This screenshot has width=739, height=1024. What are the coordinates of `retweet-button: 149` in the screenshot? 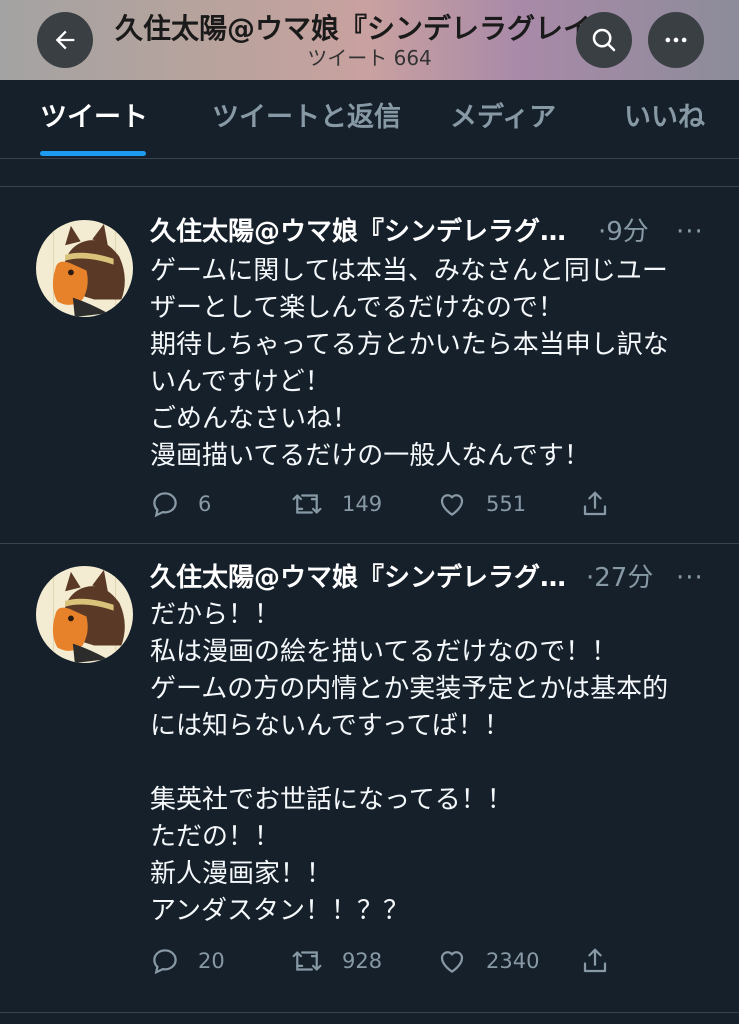 It's located at (336, 504).